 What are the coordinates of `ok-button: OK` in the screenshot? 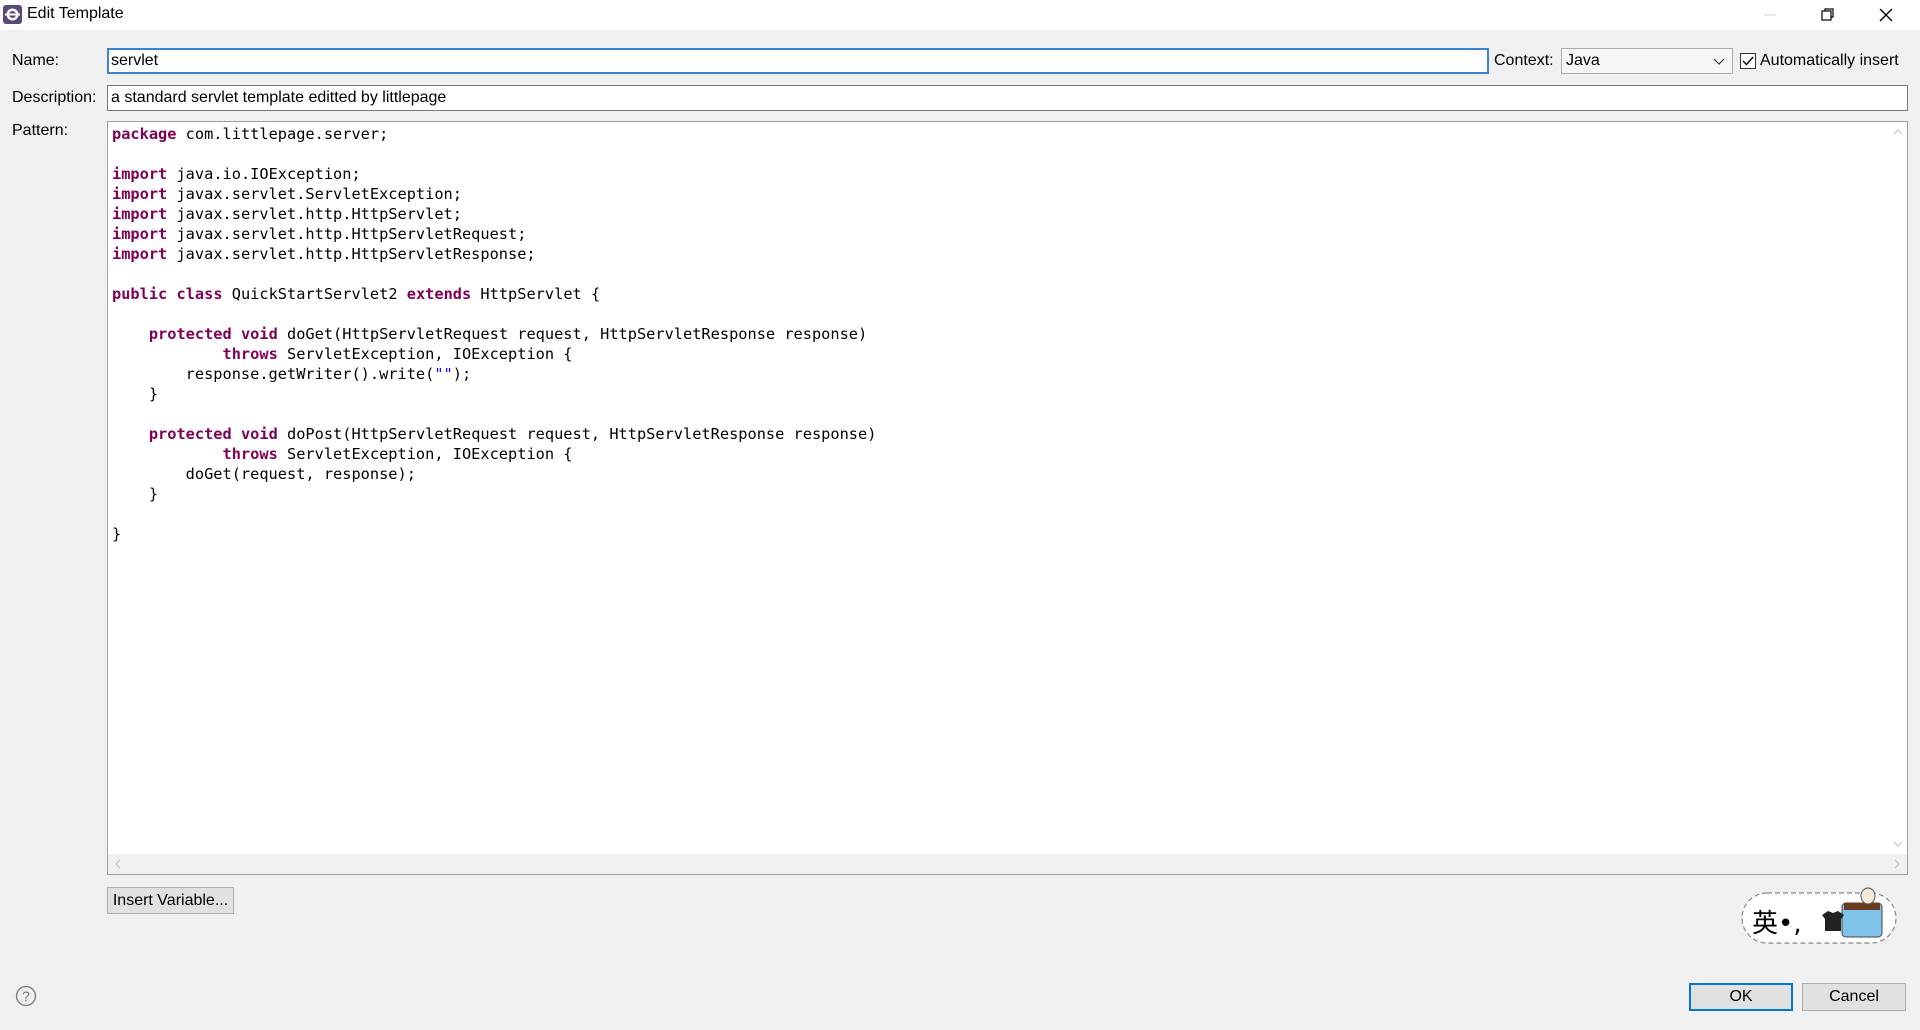 It's located at (1741, 997).